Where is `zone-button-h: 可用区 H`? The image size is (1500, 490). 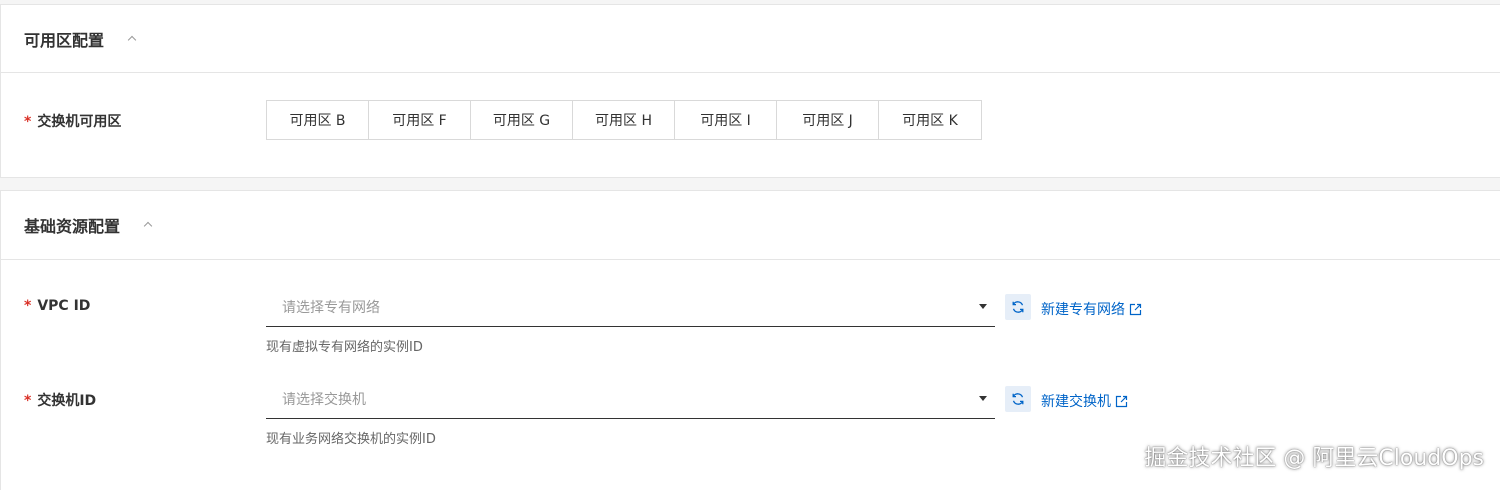 zone-button-h: 可用区 H is located at coordinates (624, 120).